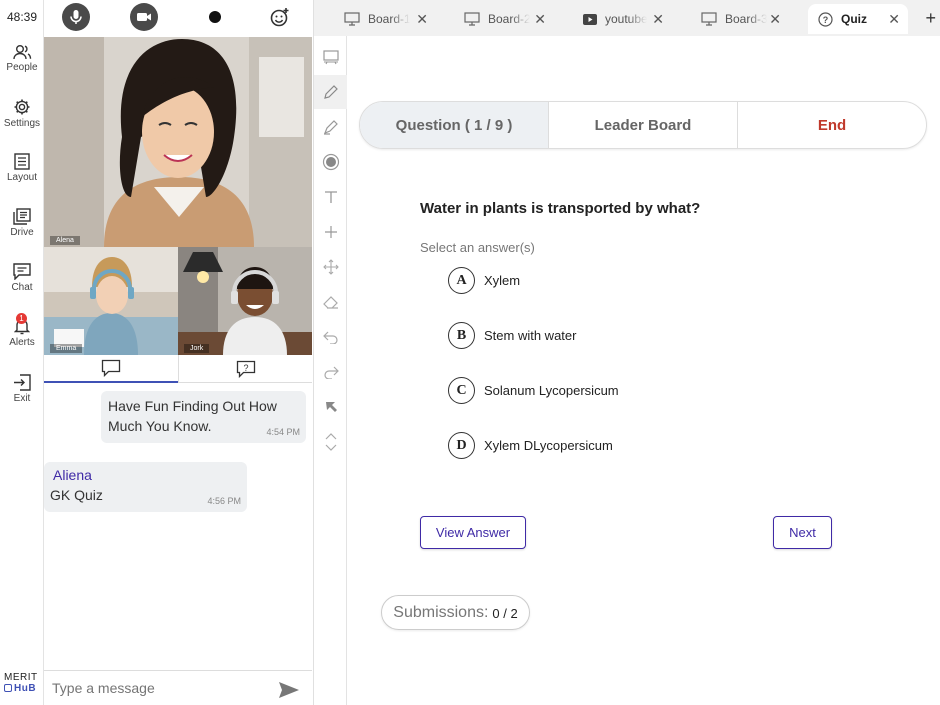 The width and height of the screenshot is (940, 705). What do you see at coordinates (283, 432) in the screenshot?
I see `message-time: 4:54 PM` at bounding box center [283, 432].